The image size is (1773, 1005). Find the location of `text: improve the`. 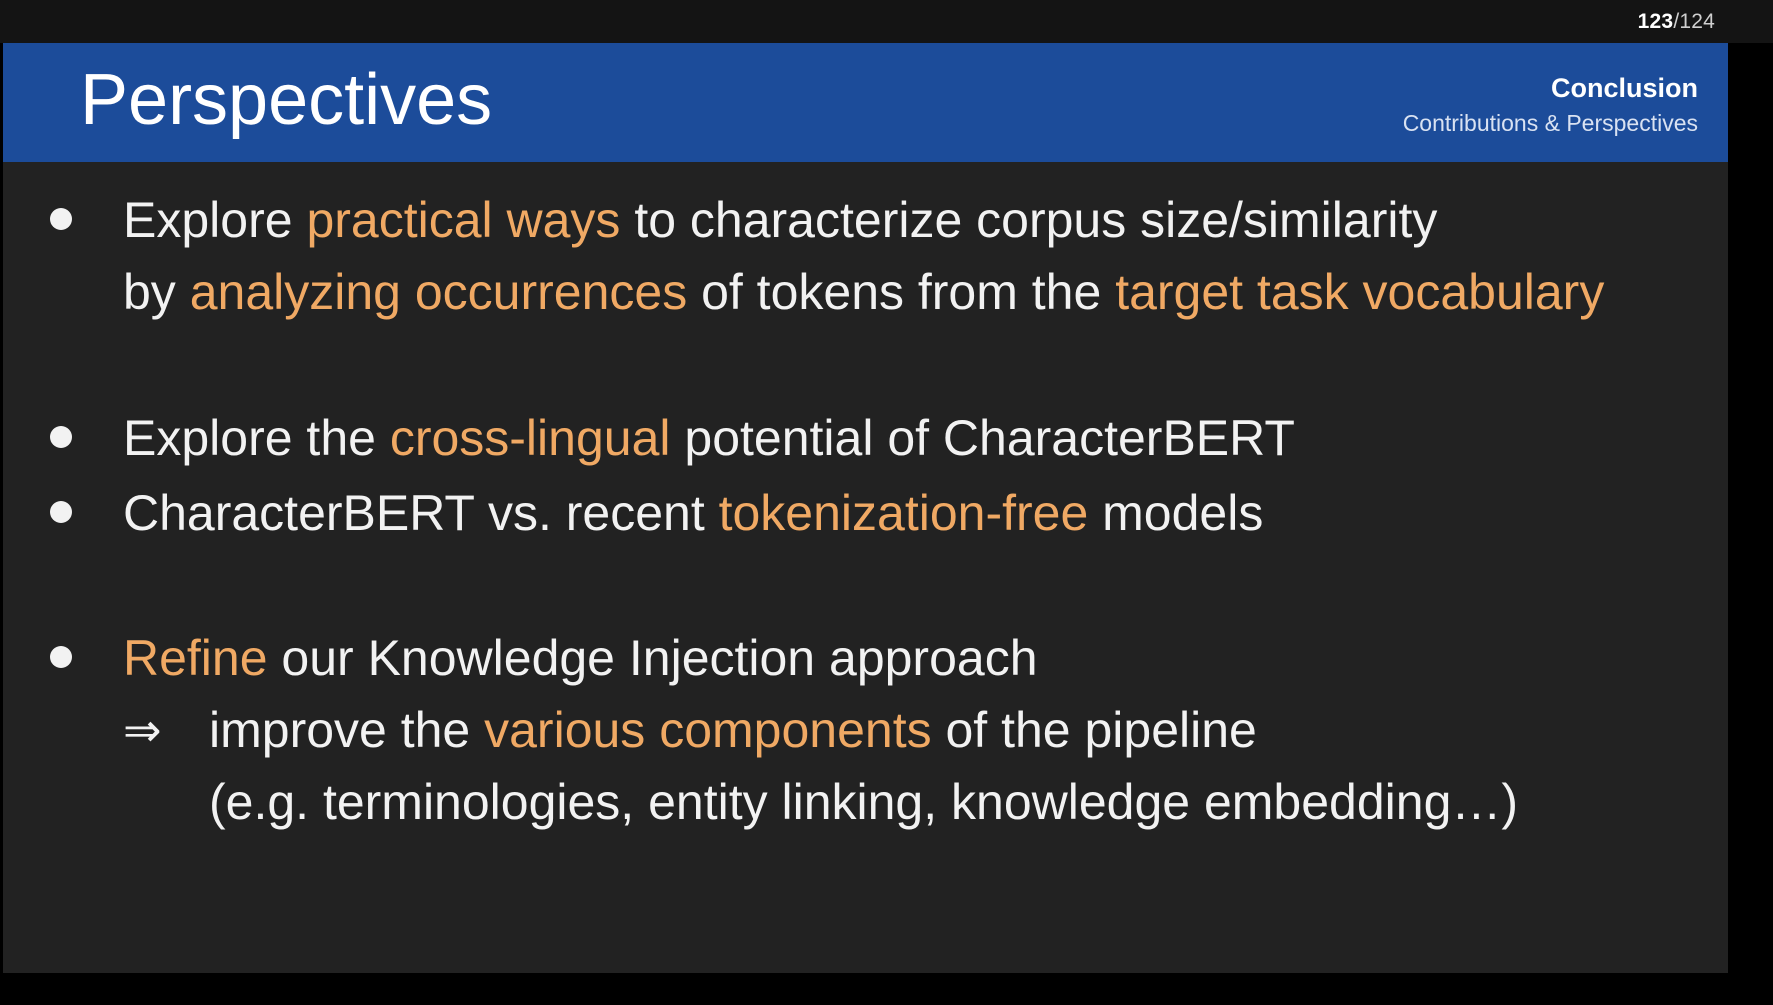

text: improve the is located at coordinates (347, 730).